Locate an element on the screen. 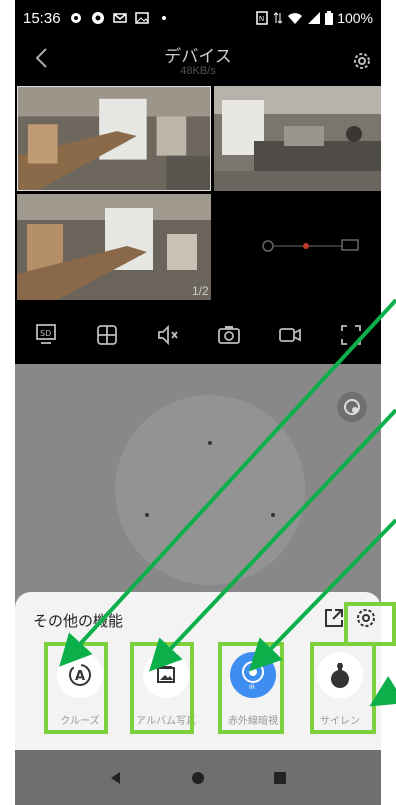 This screenshot has width=396, height=805. mute-icon is located at coordinates (168, 335).